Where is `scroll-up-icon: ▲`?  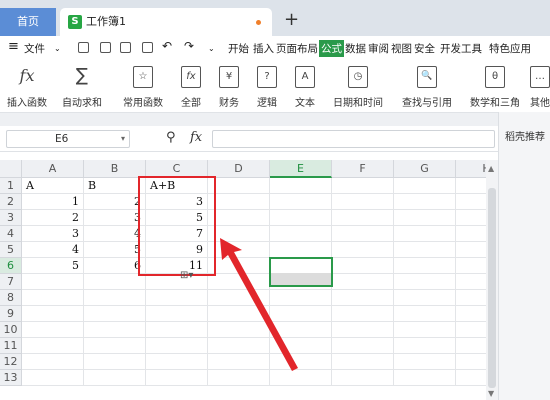 scroll-up-icon: ▲ is located at coordinates (491, 168).